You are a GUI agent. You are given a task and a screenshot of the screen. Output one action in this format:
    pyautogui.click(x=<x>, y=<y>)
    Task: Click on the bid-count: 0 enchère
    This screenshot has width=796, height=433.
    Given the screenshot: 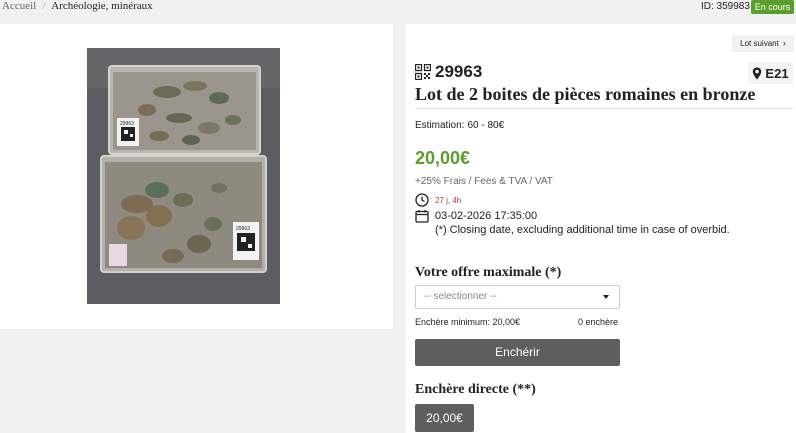 What is the action you would take?
    pyautogui.click(x=598, y=322)
    